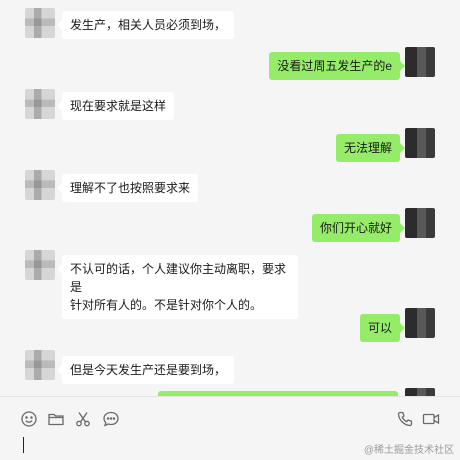  What do you see at coordinates (56, 419) in the screenshot?
I see `folder-icon` at bounding box center [56, 419].